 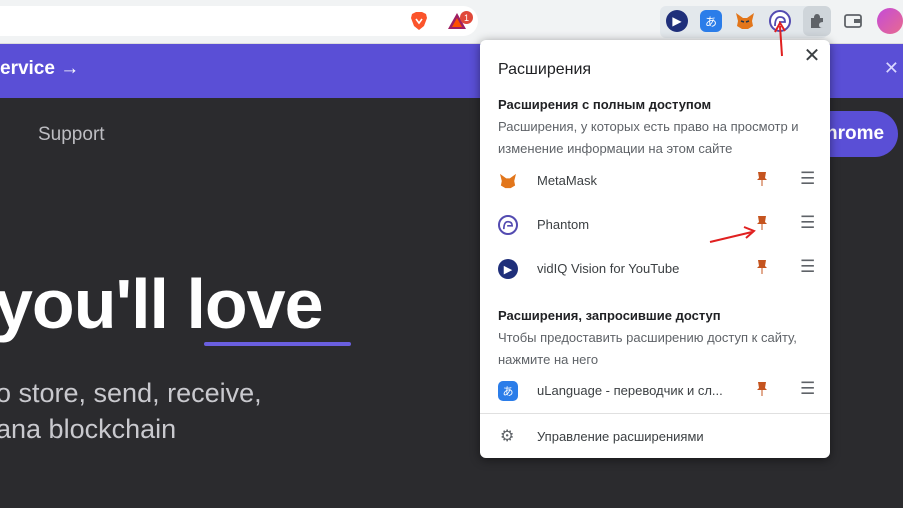 What do you see at coordinates (466, 17) in the screenshot?
I see `notification-badge: 1` at bounding box center [466, 17].